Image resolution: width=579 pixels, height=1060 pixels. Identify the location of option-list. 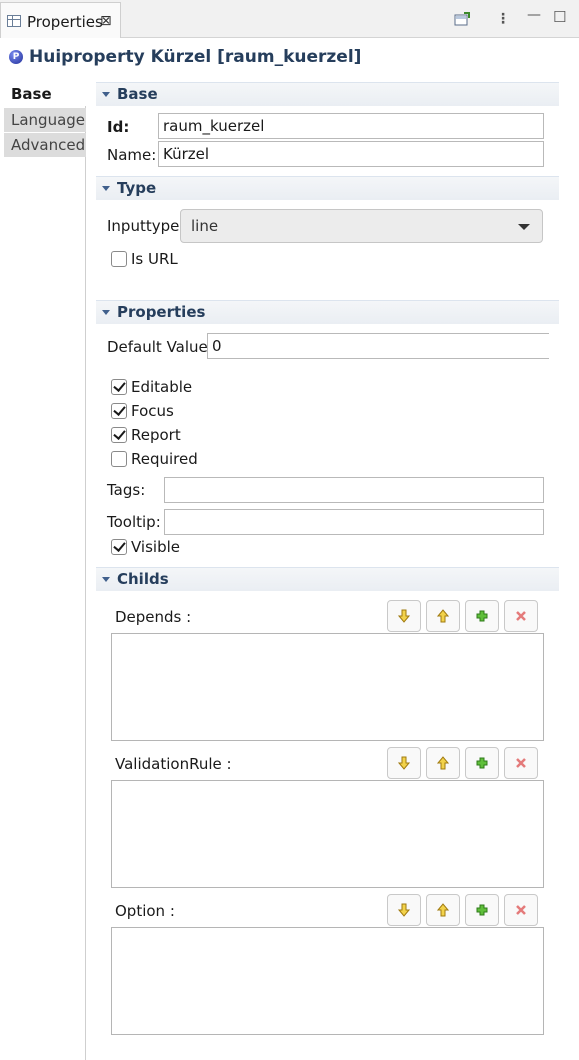
(327, 981).